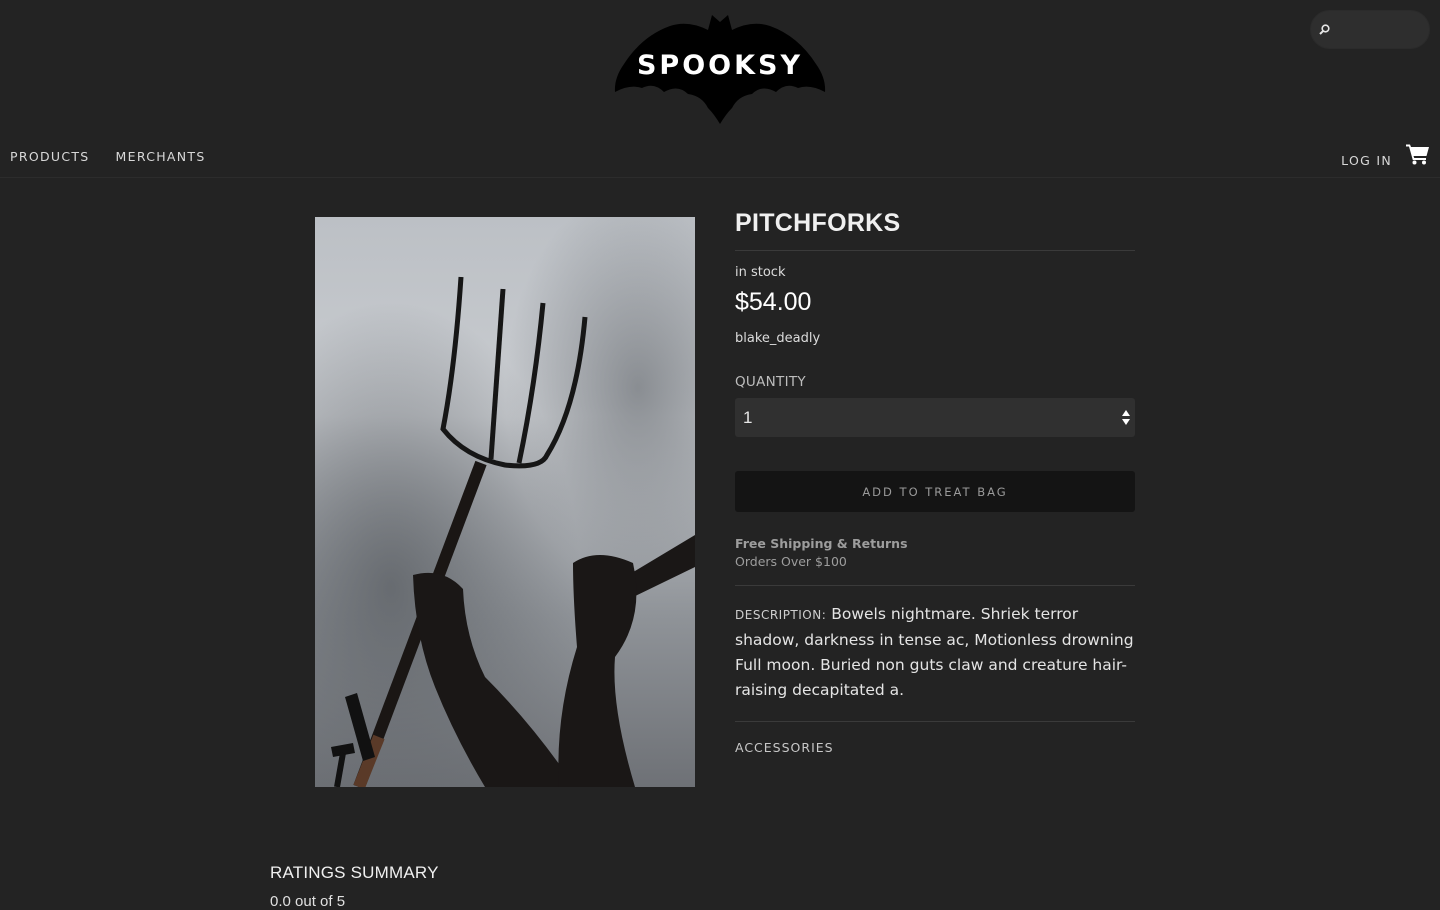 Image resolution: width=1440 pixels, height=910 pixels. I want to click on description-label: DESCRIPTION:, so click(781, 615).